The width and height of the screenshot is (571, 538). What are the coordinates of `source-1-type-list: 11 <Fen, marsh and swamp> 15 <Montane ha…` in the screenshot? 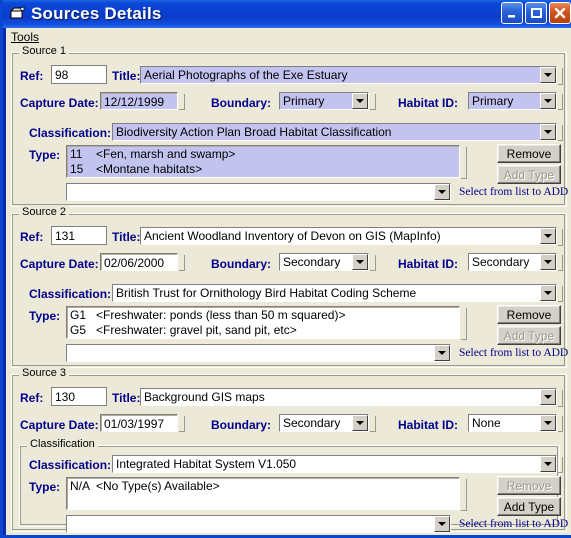 It's located at (263, 161).